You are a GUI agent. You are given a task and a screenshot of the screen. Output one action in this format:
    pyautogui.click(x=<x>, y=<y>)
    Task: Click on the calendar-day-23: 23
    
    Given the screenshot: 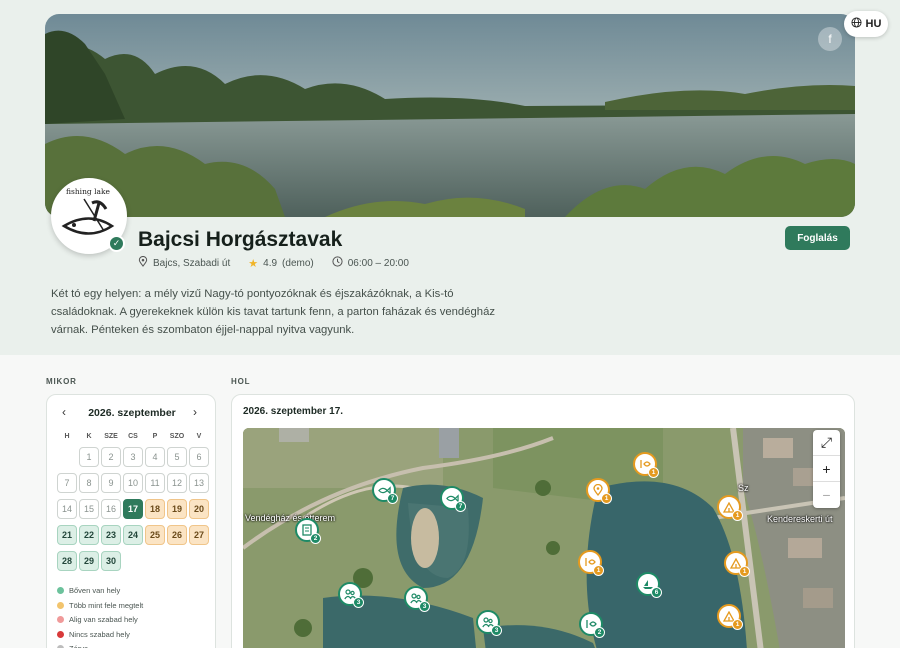 What is the action you would take?
    pyautogui.click(x=111, y=535)
    